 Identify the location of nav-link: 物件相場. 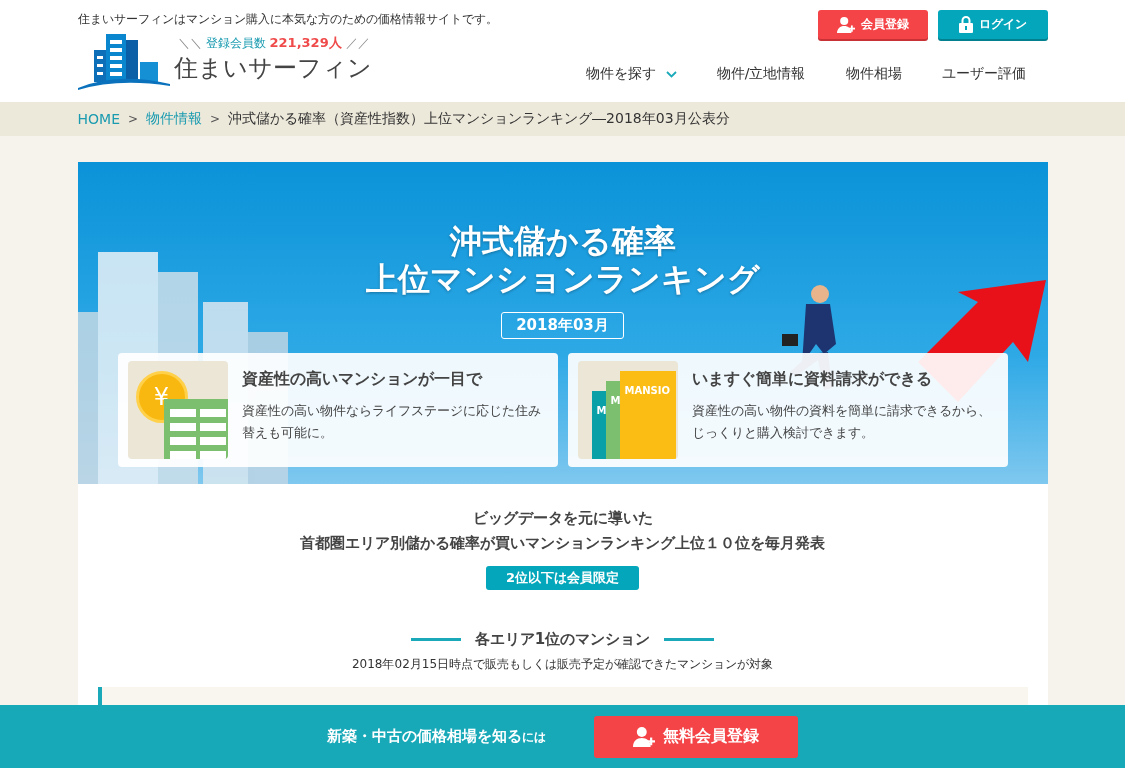
(873, 74).